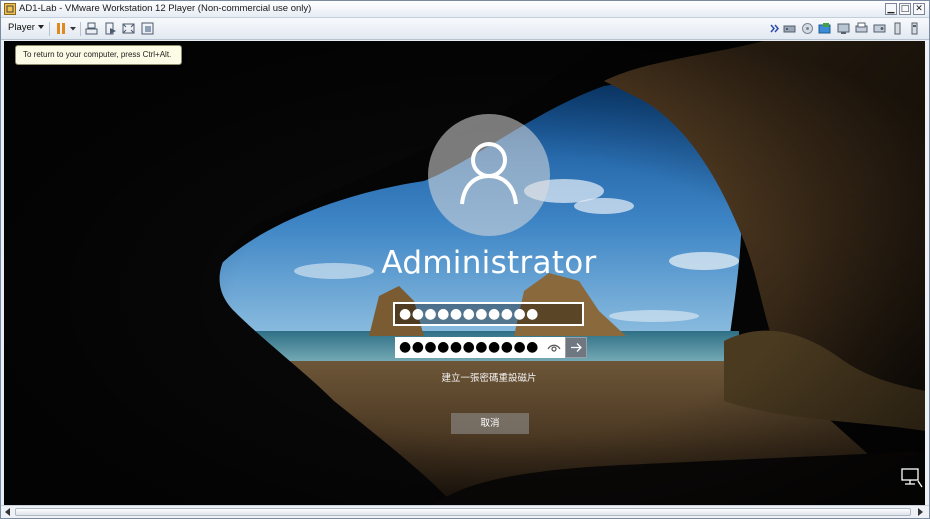  What do you see at coordinates (919, 9) in the screenshot?
I see `close-button: ✕` at bounding box center [919, 9].